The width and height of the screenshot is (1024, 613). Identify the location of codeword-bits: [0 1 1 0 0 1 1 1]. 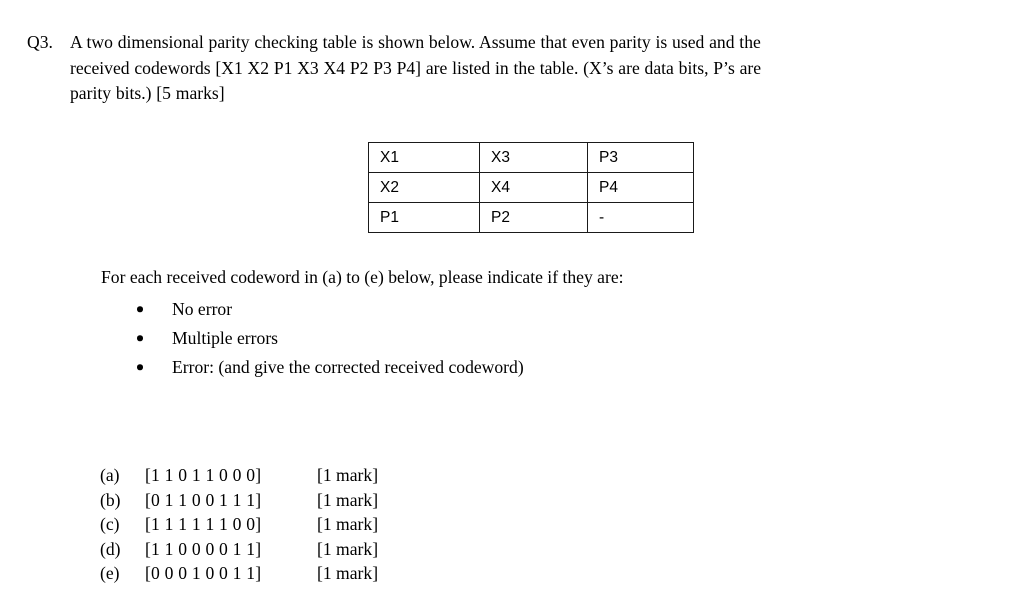
(203, 499).